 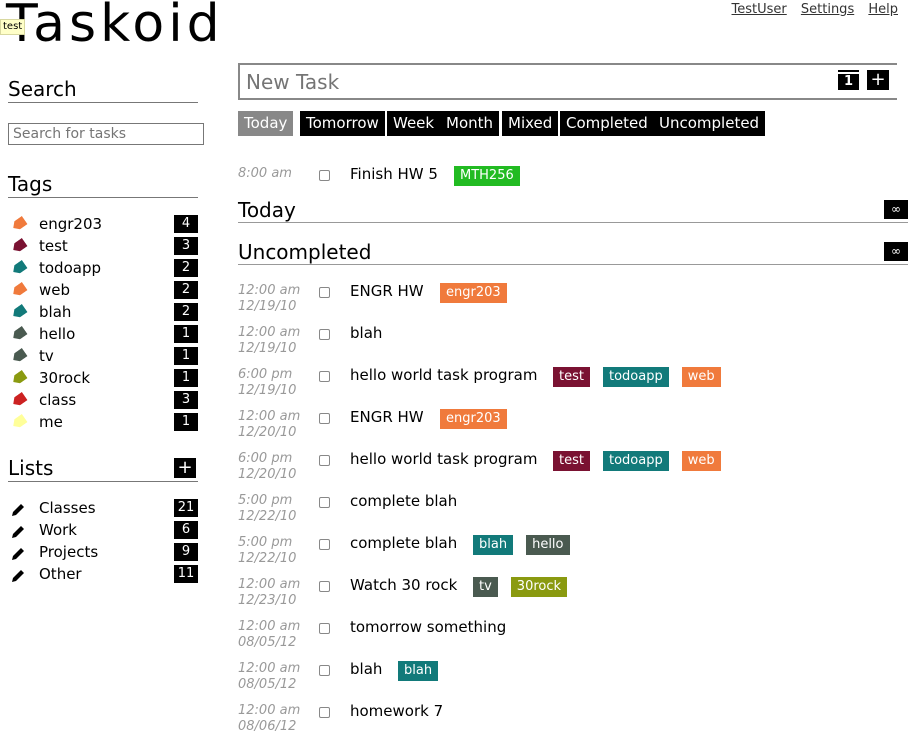 What do you see at coordinates (103, 356) in the screenshot?
I see `tag-item-tv: tv 1` at bounding box center [103, 356].